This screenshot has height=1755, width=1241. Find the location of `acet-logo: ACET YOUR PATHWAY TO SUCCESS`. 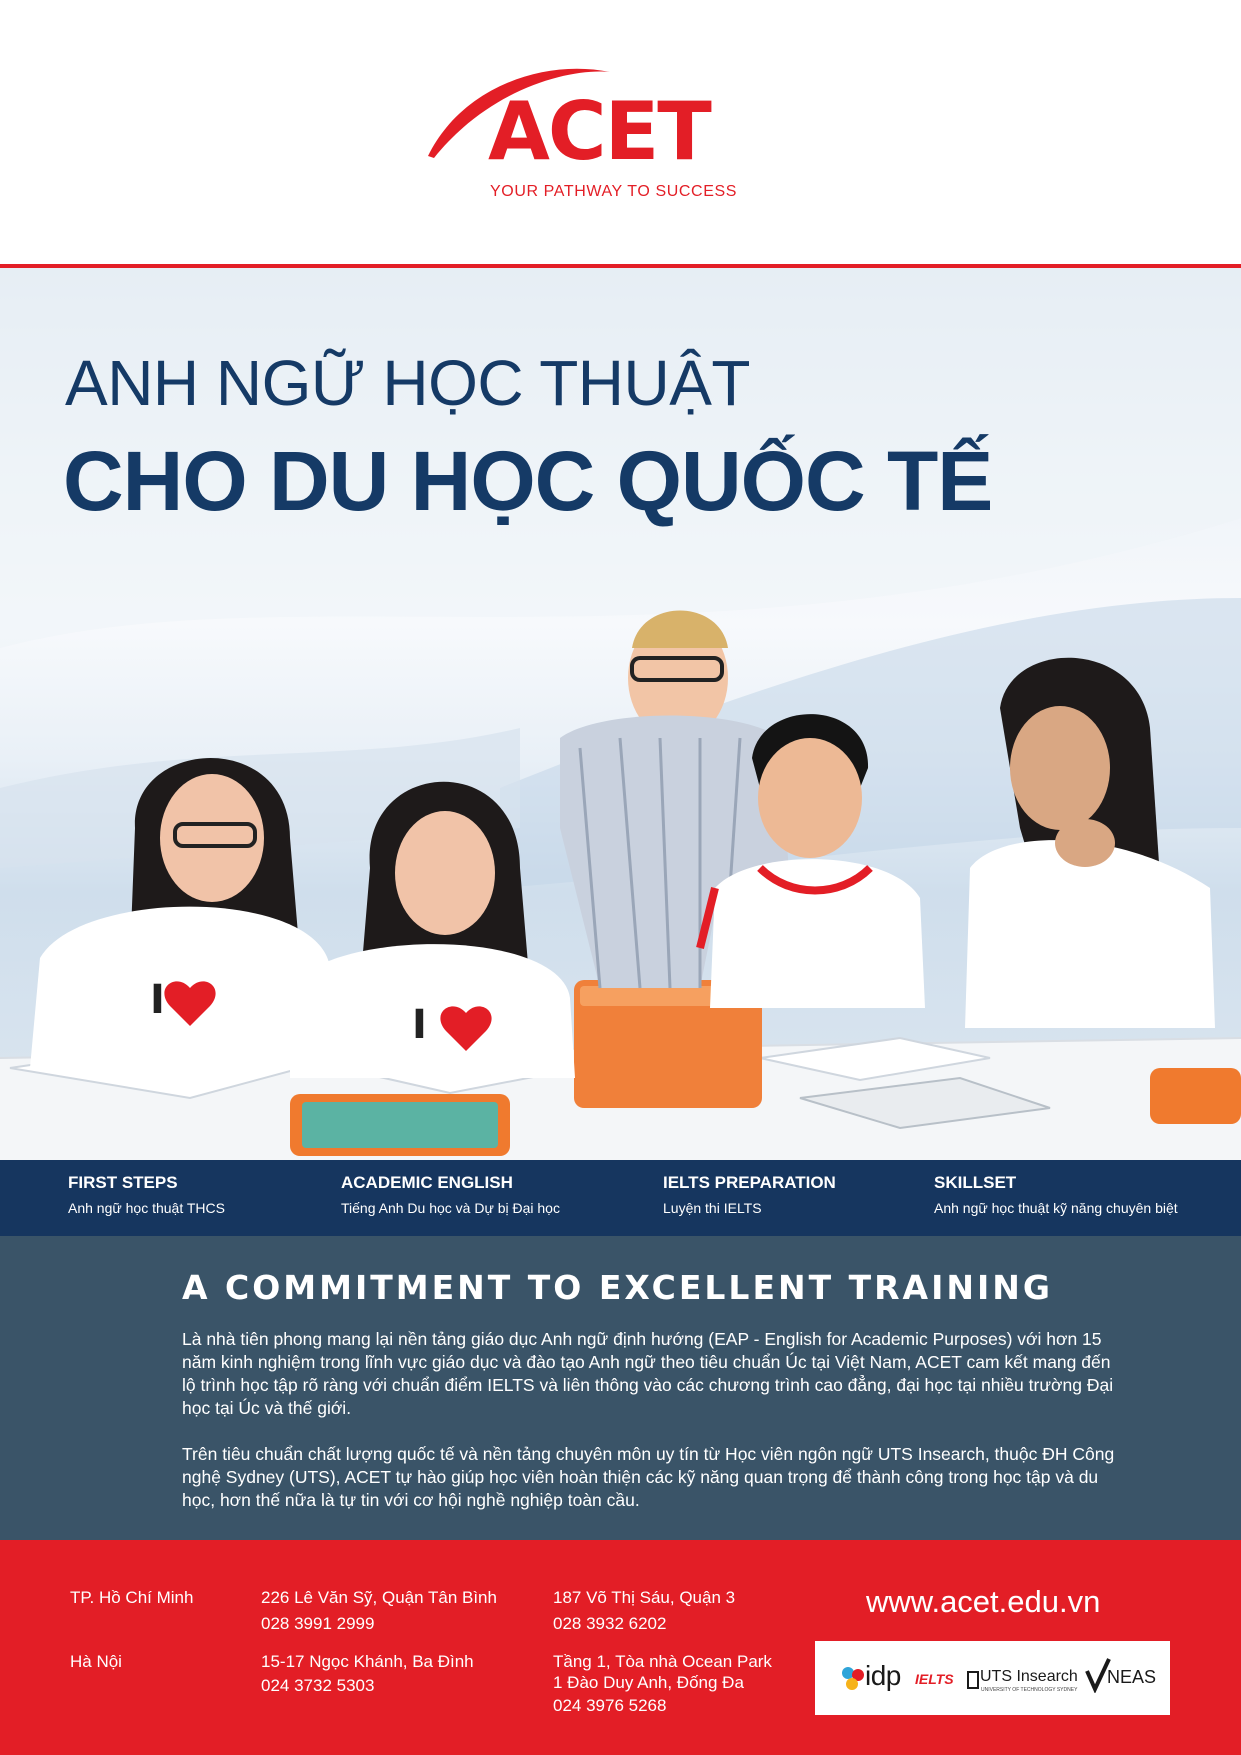

acet-logo: ACET YOUR PATHWAY TO SUCCESS is located at coordinates (585, 135).